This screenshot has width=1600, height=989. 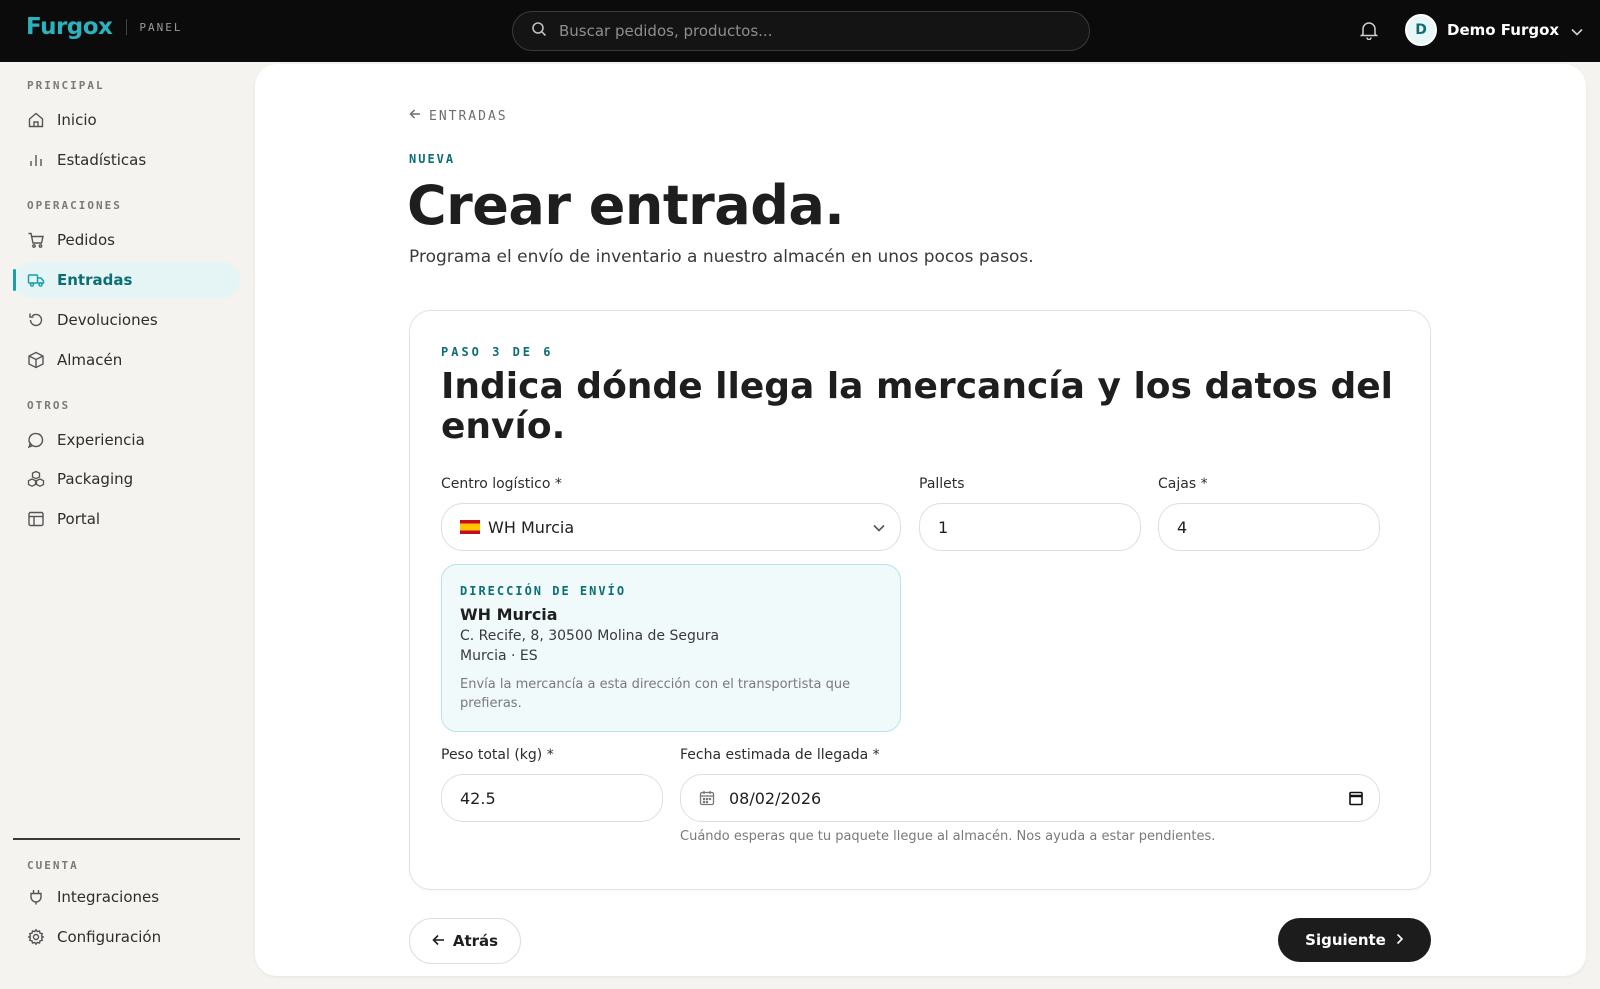 I want to click on date-value: 08/02/2026, so click(x=775, y=798).